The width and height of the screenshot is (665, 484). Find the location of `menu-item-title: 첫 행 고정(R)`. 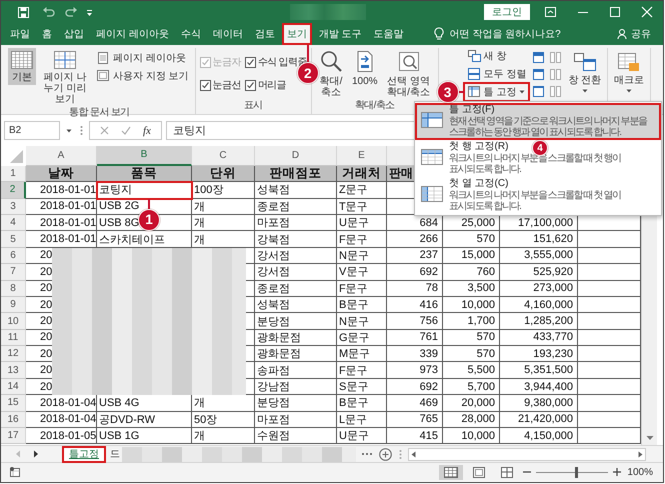

menu-item-title: 첫 행 고정(R) is located at coordinates (478, 147).